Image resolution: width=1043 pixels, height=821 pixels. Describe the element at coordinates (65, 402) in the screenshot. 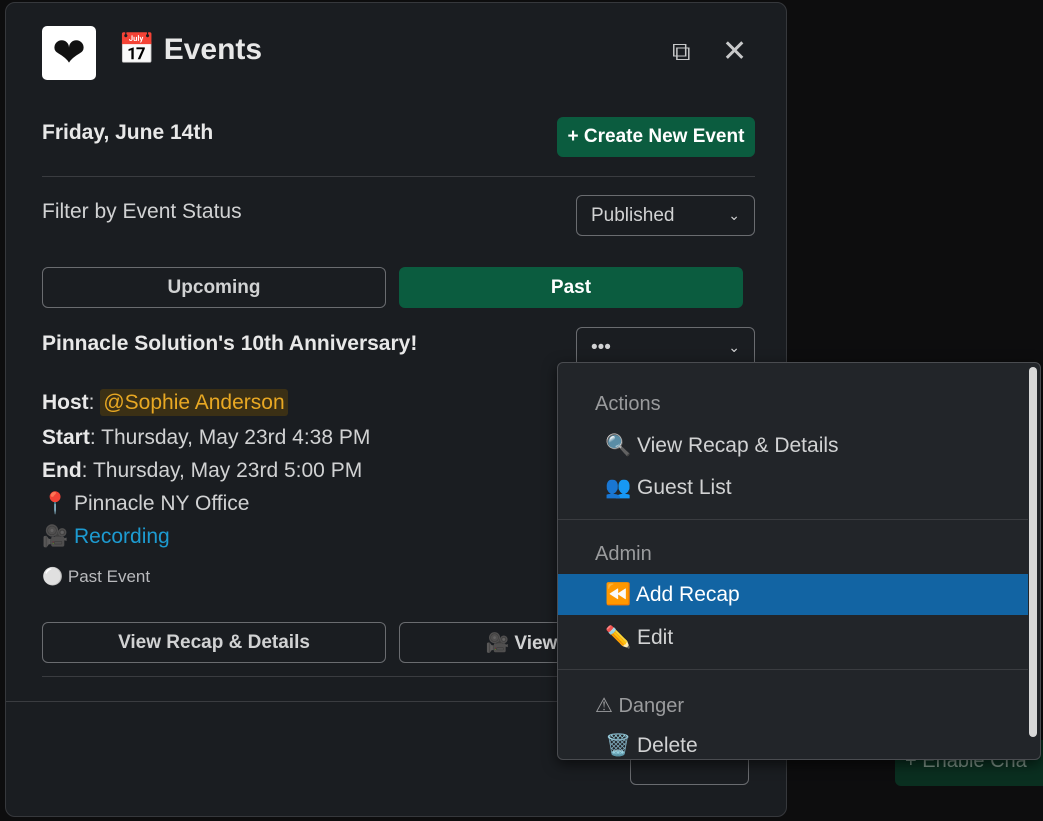

I see `host-label: Host` at that location.